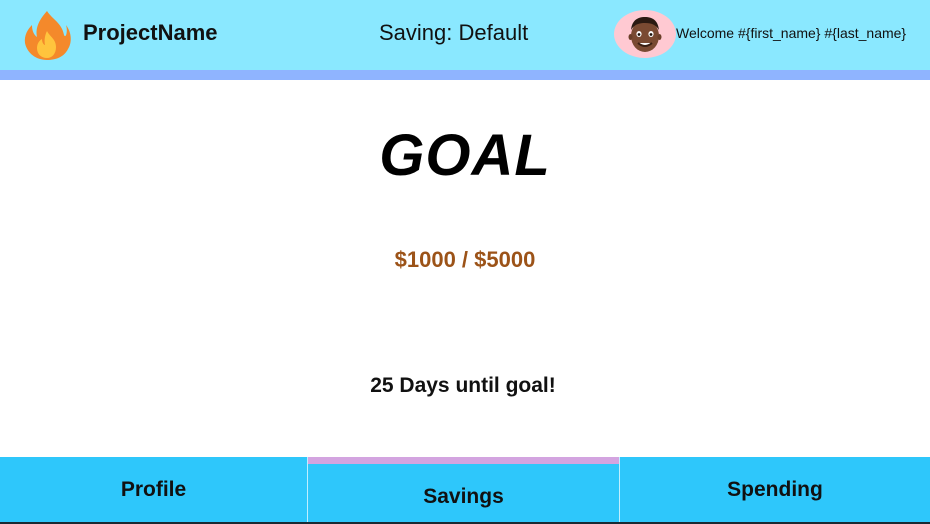 This screenshot has width=930, height=524. Describe the element at coordinates (463, 385) in the screenshot. I see `days-until-goal: 25 Days until goal!` at that location.